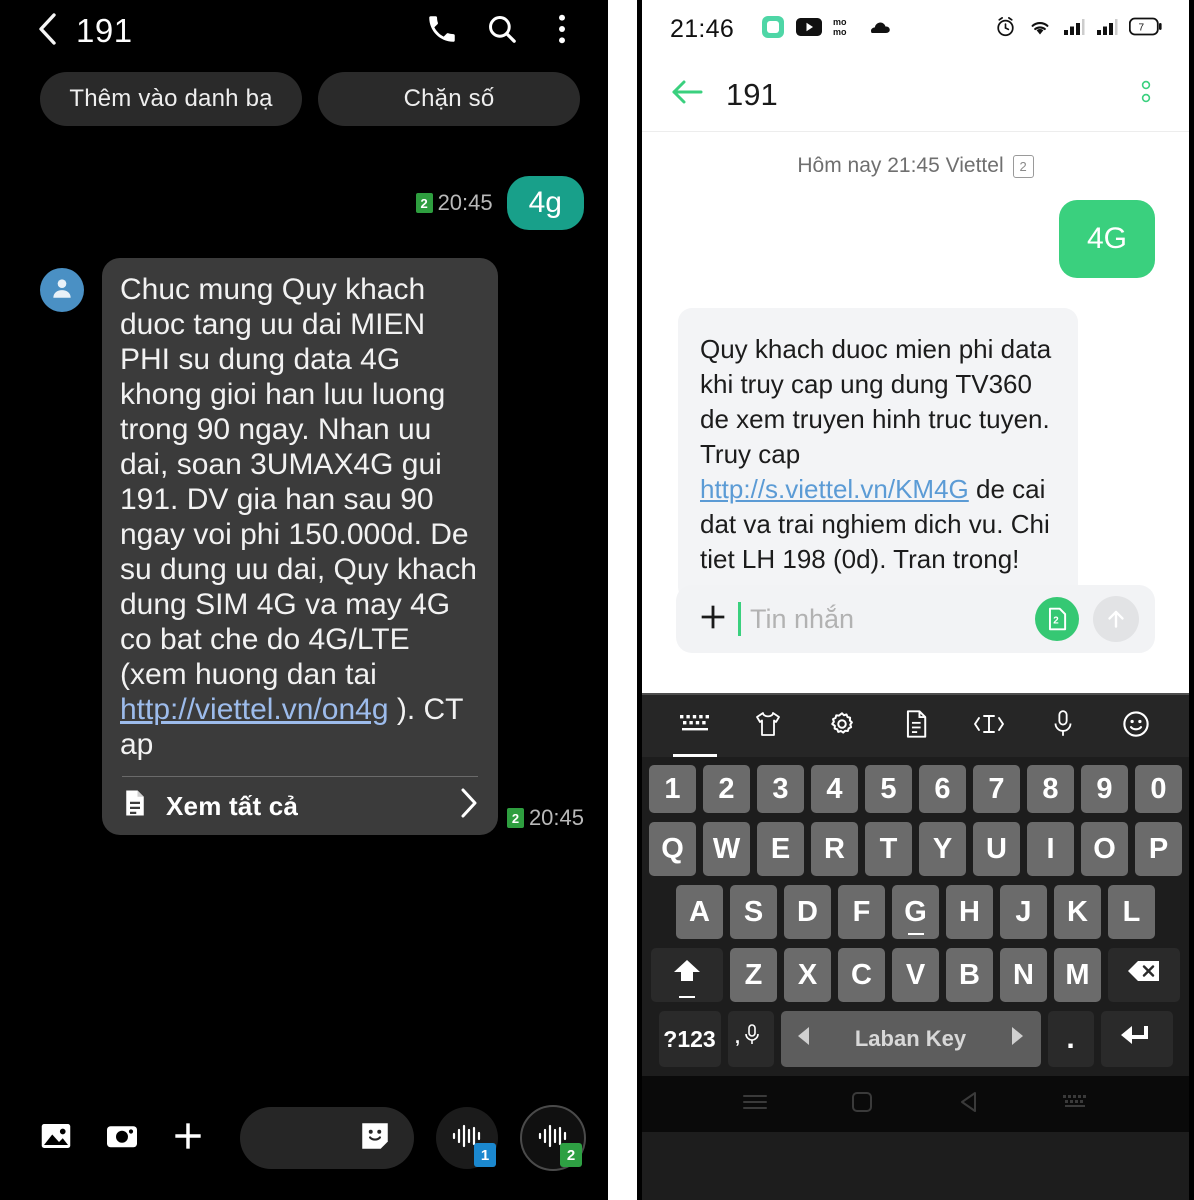 The image size is (1194, 1200). I want to click on key-q: Q, so click(672, 849).